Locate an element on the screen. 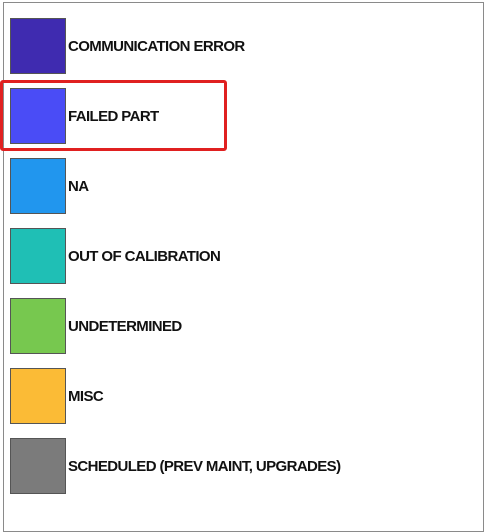  legend-item-communication-error: COMMUNICATION ERROR is located at coordinates (245, 46).